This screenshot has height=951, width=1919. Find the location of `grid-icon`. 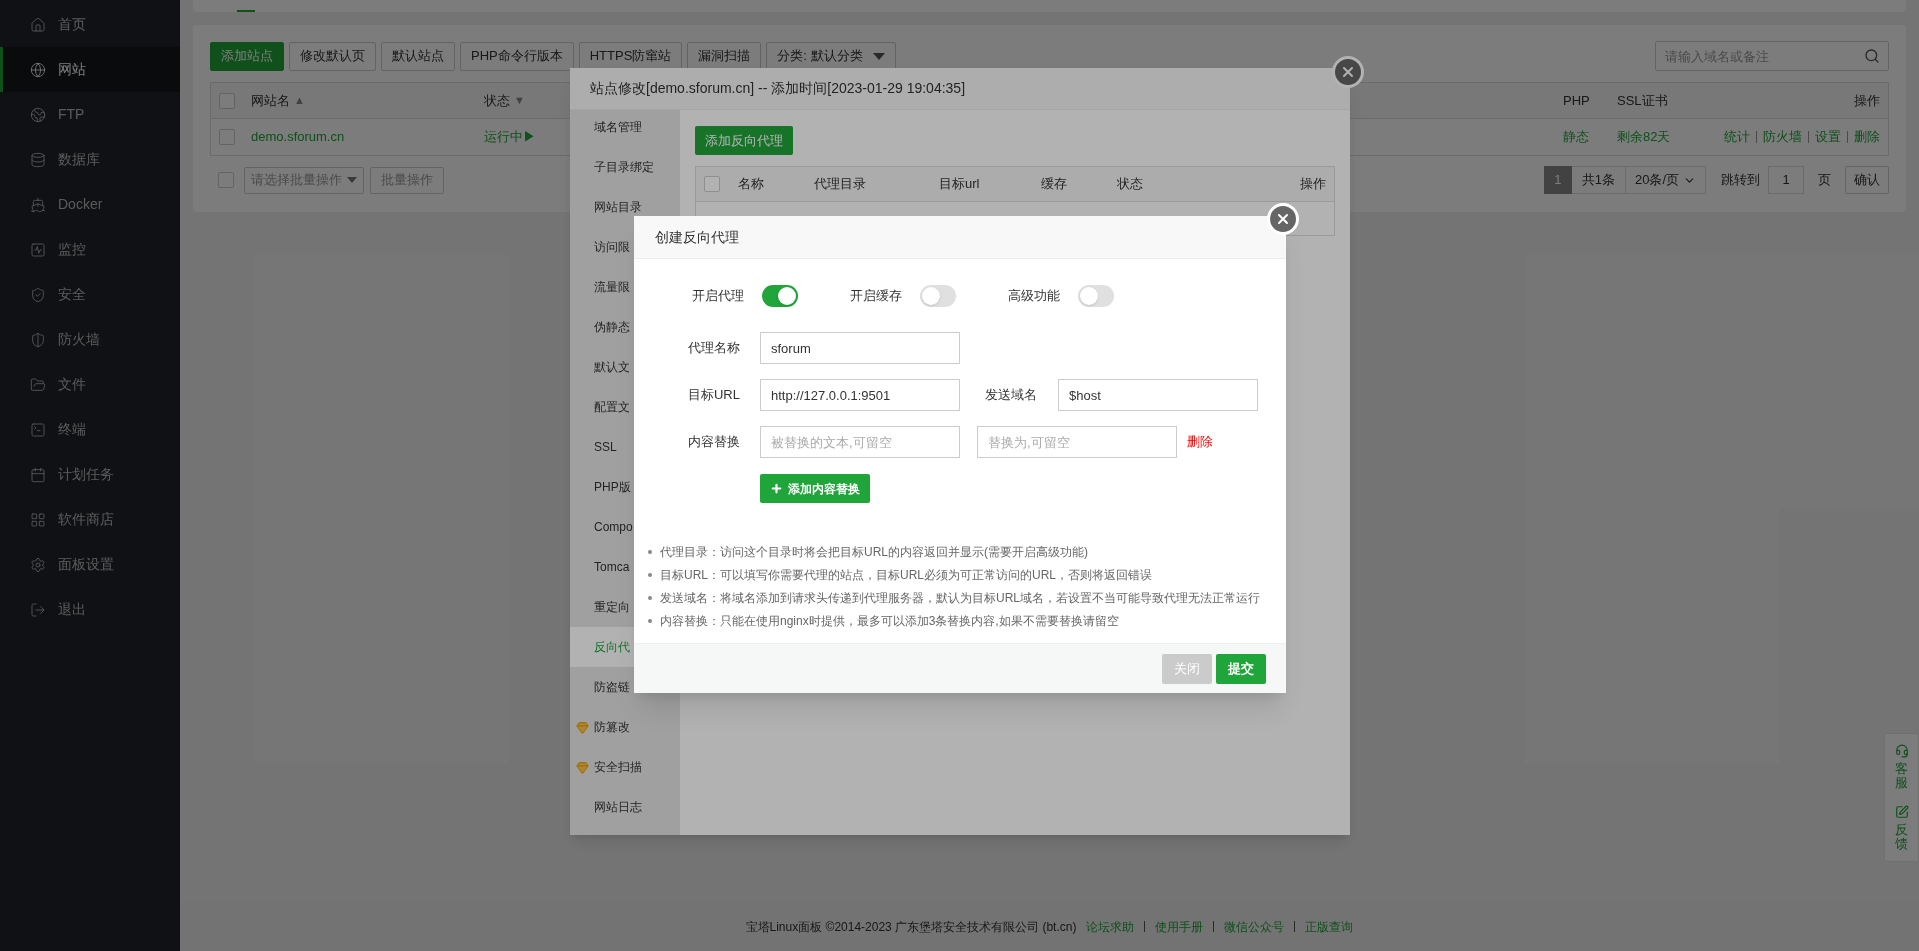

grid-icon is located at coordinates (38, 519).